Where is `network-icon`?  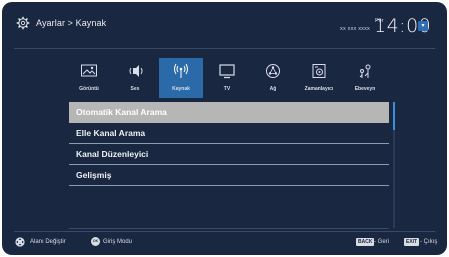
network-icon is located at coordinates (273, 71).